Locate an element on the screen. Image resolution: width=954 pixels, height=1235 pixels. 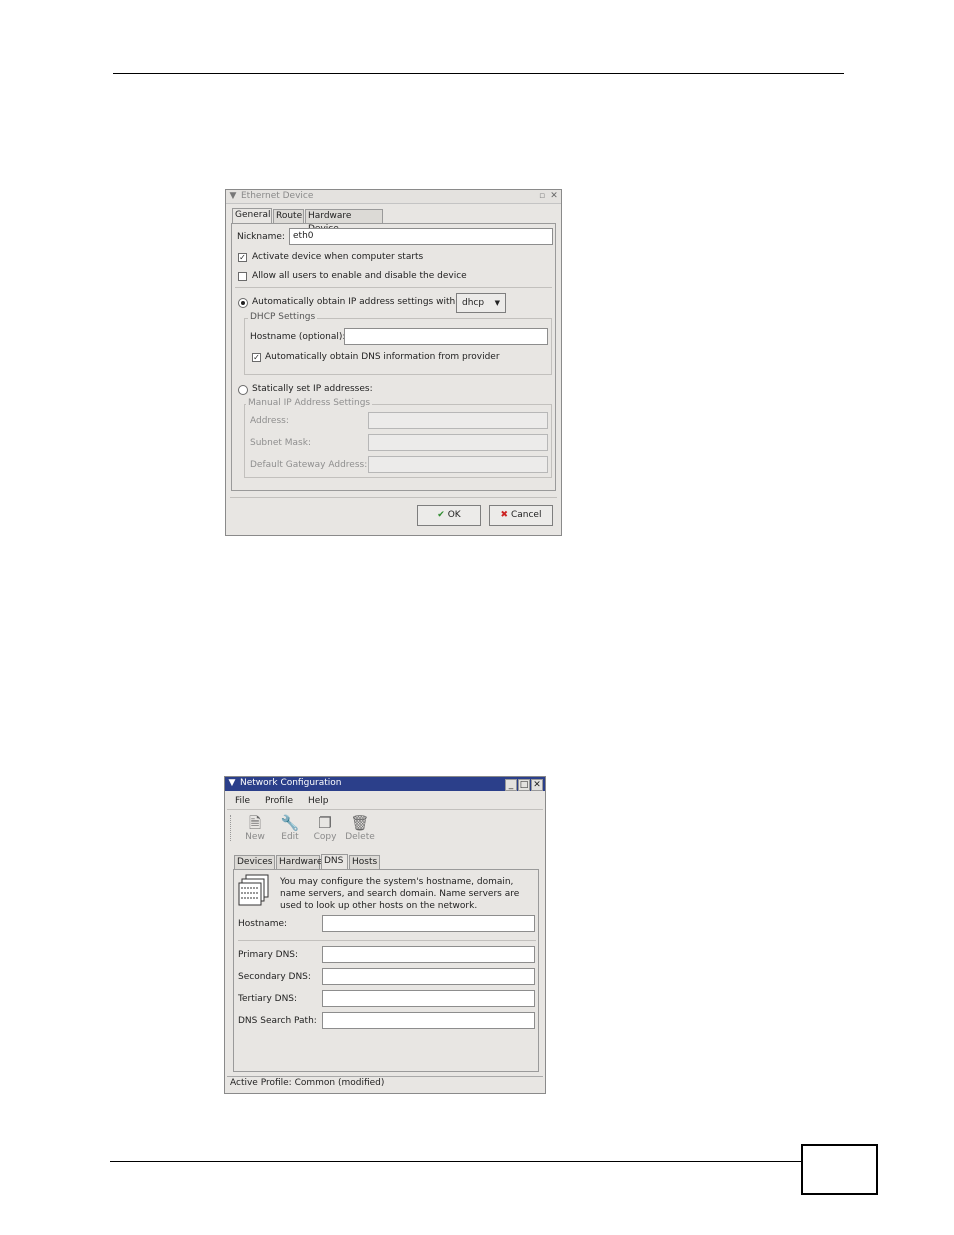
hostname-label: Hostname: is located at coordinates (263, 924).